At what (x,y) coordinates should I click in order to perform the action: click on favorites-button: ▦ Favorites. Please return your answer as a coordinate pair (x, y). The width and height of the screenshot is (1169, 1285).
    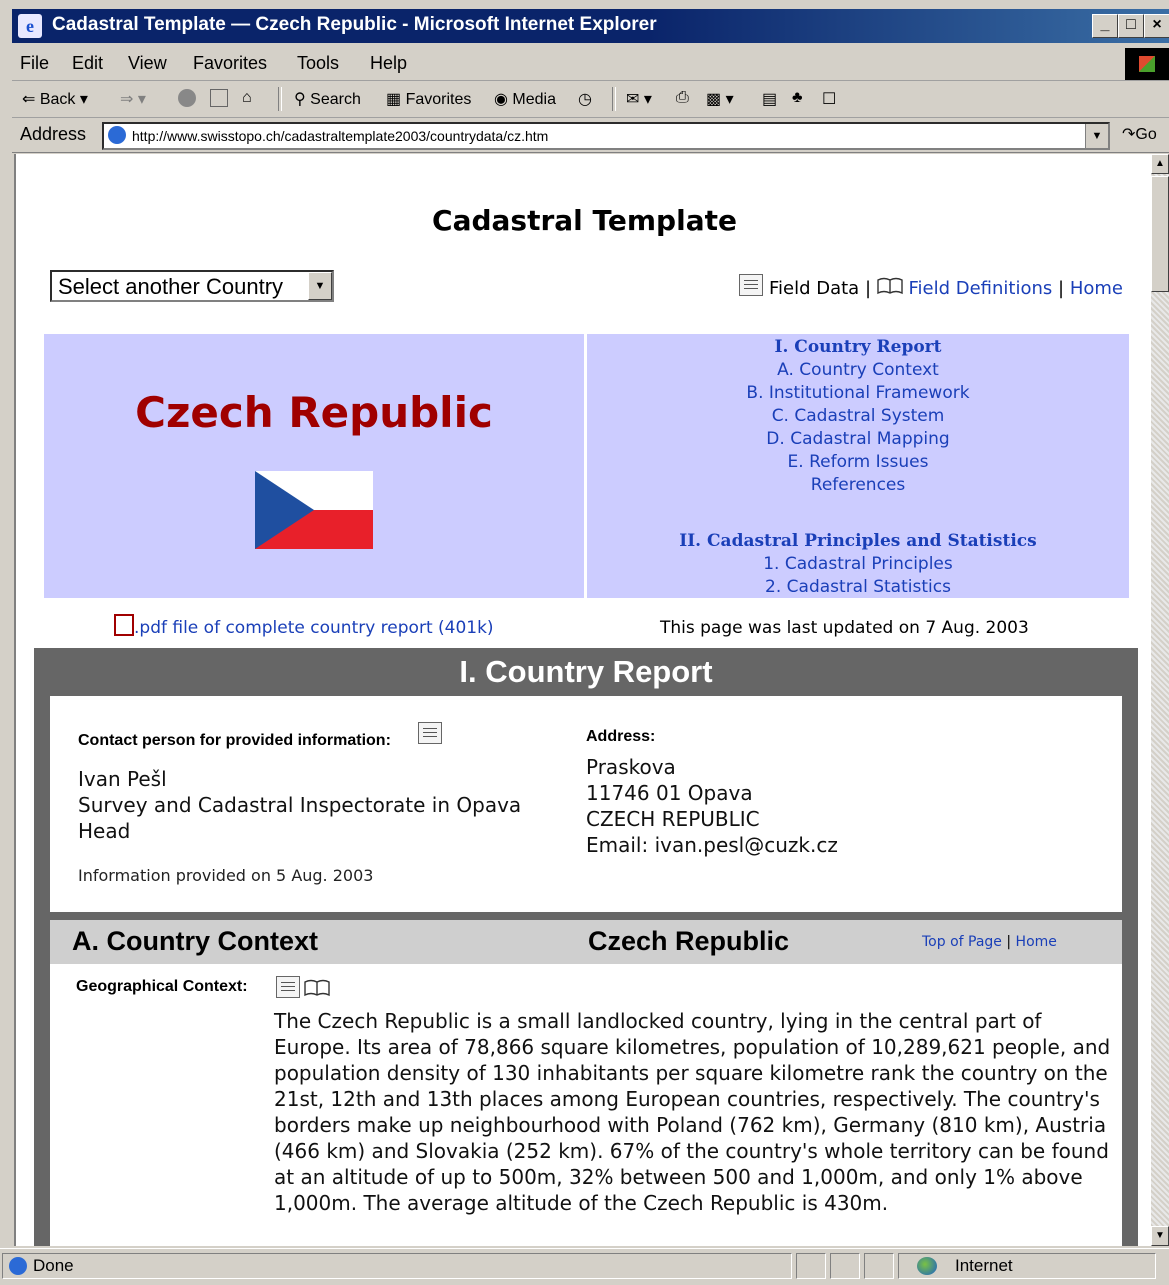
    Looking at the image, I should click on (428, 99).